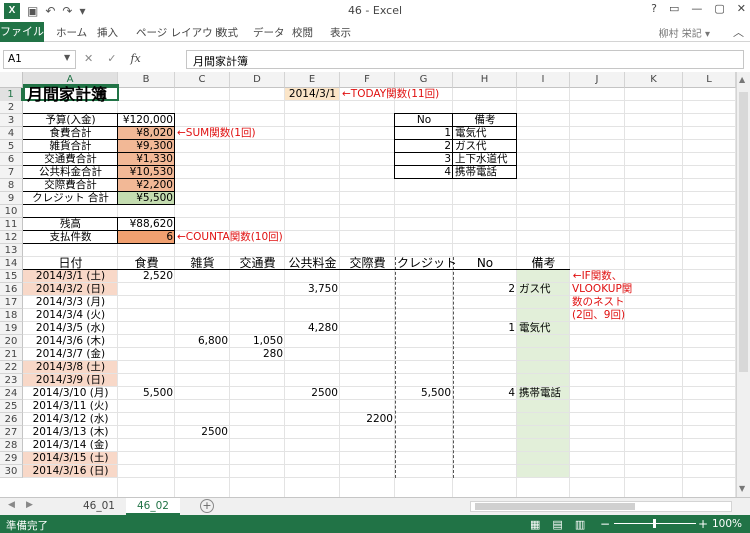 The height and width of the screenshot is (533, 750). What do you see at coordinates (88, 58) in the screenshot?
I see `cancel-icon: ✕` at bounding box center [88, 58].